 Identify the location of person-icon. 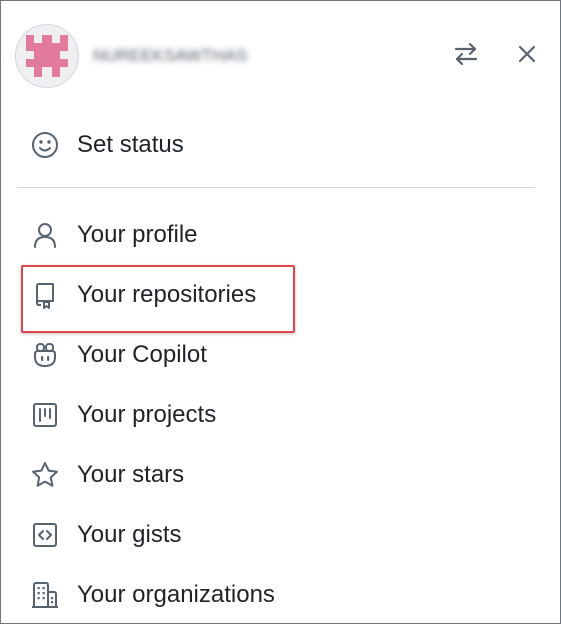
(45, 235).